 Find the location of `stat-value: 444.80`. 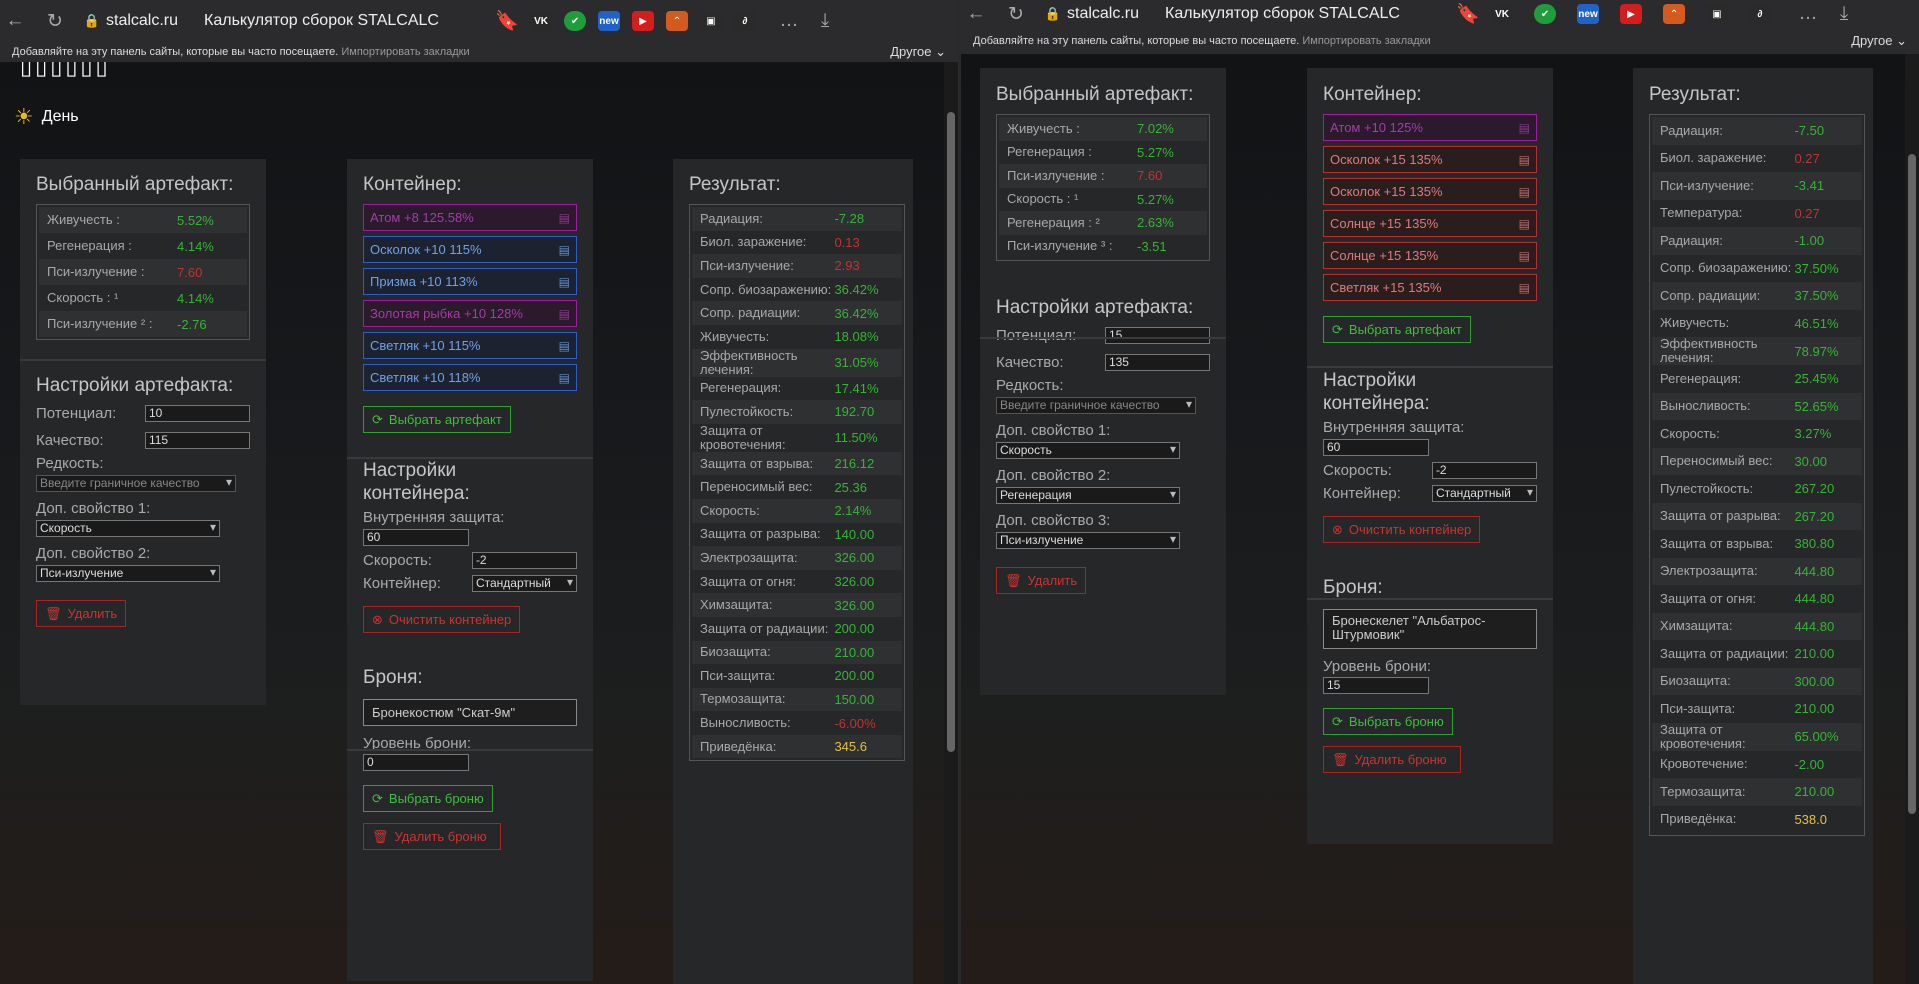

stat-value: 444.80 is located at coordinates (1814, 571).